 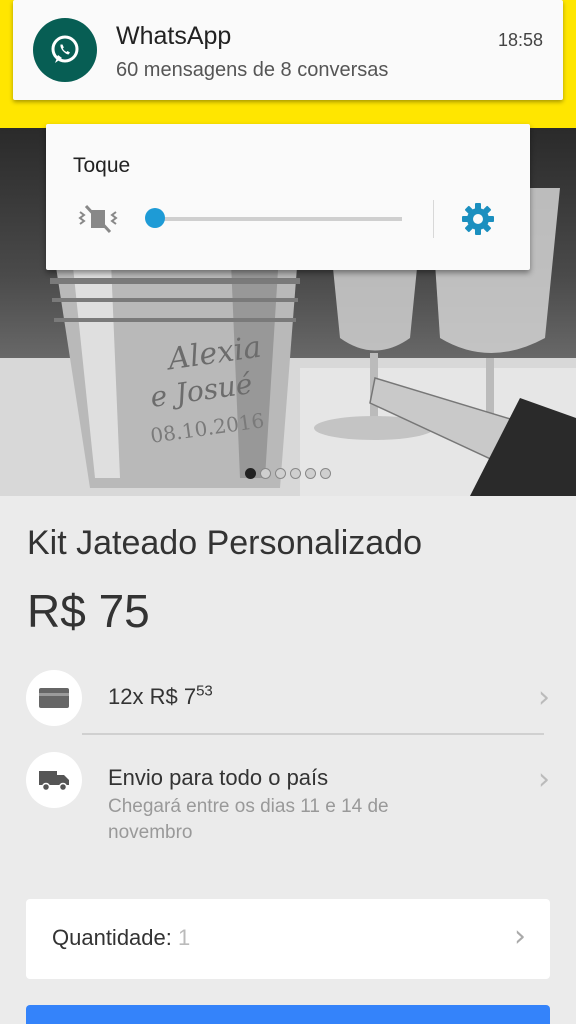 What do you see at coordinates (174, 36) in the screenshot?
I see `notification-app-name: WhatsApp` at bounding box center [174, 36].